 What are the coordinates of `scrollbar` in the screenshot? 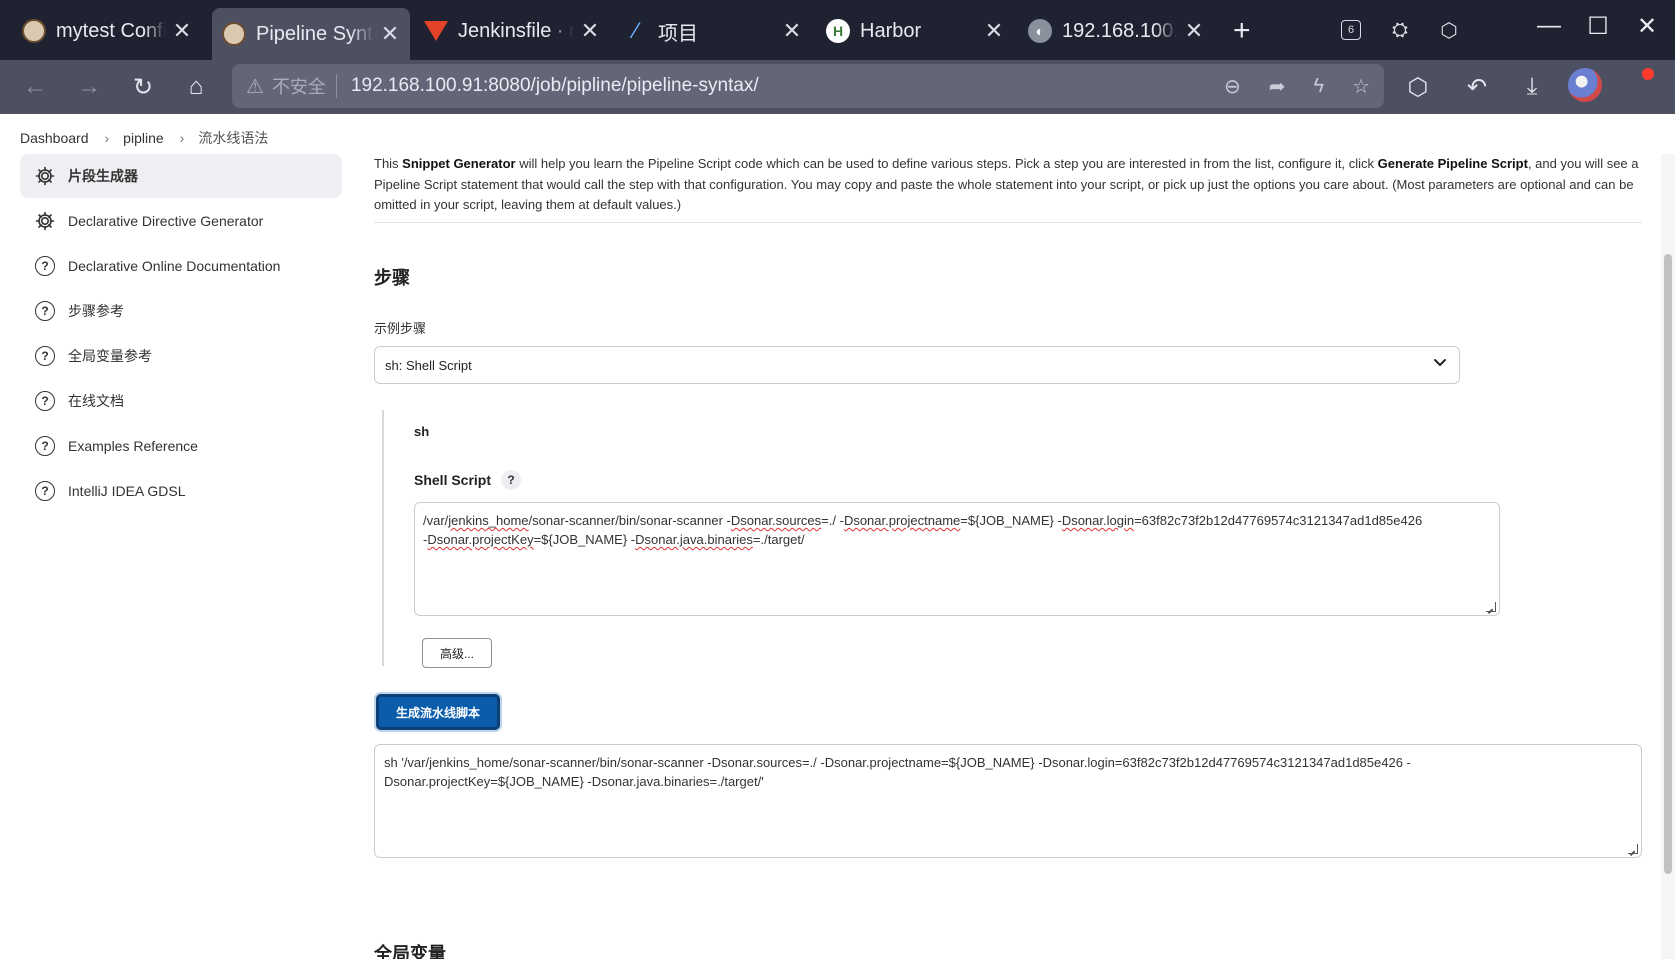 It's located at (1668, 556).